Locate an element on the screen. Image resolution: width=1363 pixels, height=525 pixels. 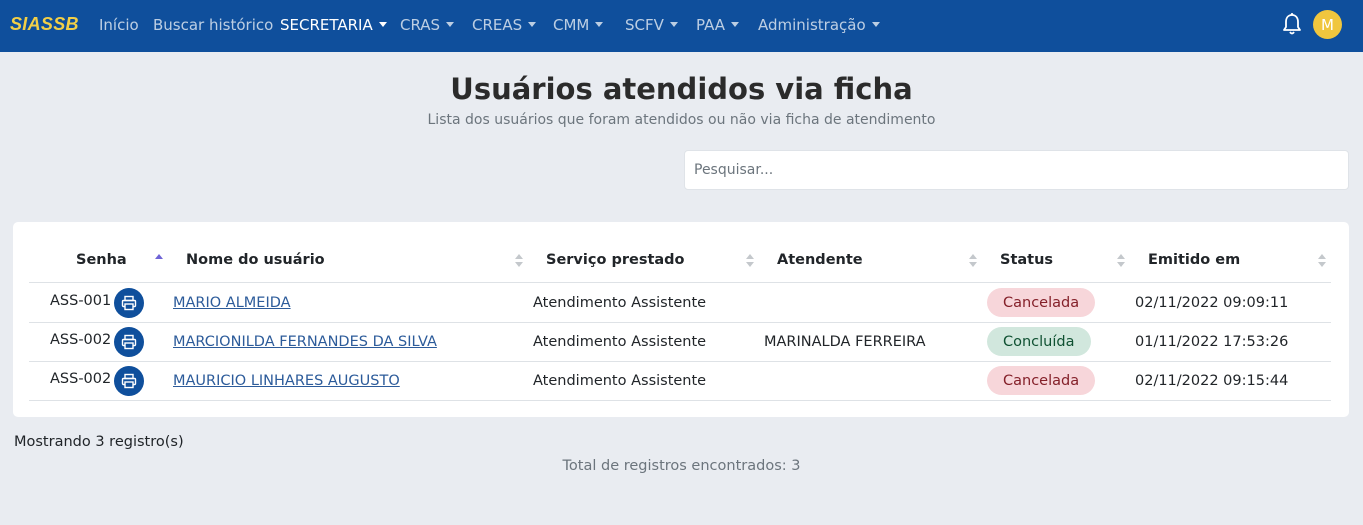
search-input is located at coordinates (1016, 170).